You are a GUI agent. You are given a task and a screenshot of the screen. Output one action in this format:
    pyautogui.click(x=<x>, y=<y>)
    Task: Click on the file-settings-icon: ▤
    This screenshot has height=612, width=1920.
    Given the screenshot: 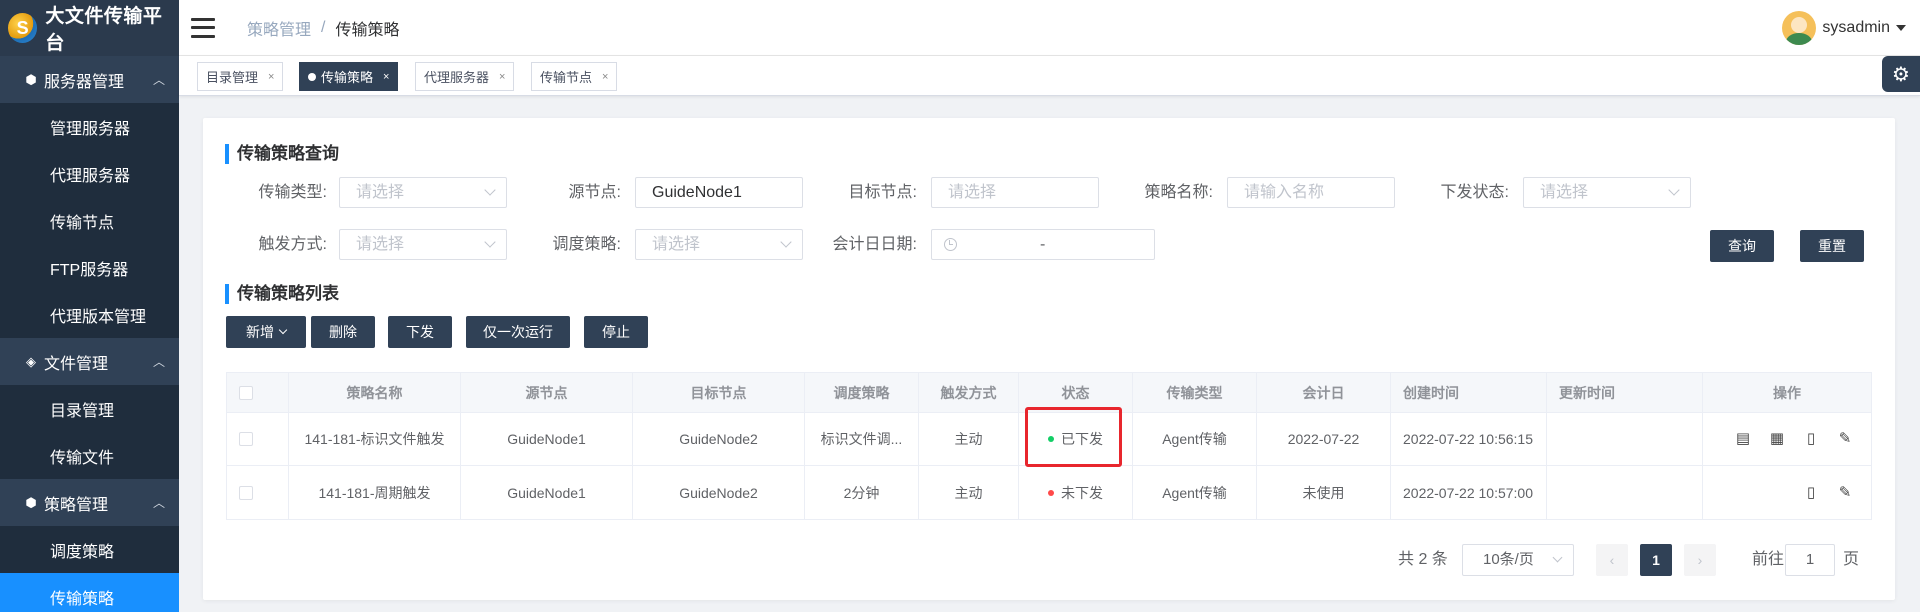 What is the action you would take?
    pyautogui.click(x=1743, y=439)
    